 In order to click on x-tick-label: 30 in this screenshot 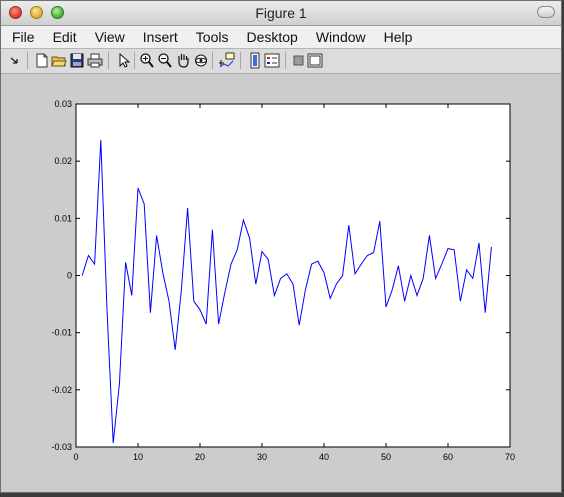, I will do `click(262, 457)`.